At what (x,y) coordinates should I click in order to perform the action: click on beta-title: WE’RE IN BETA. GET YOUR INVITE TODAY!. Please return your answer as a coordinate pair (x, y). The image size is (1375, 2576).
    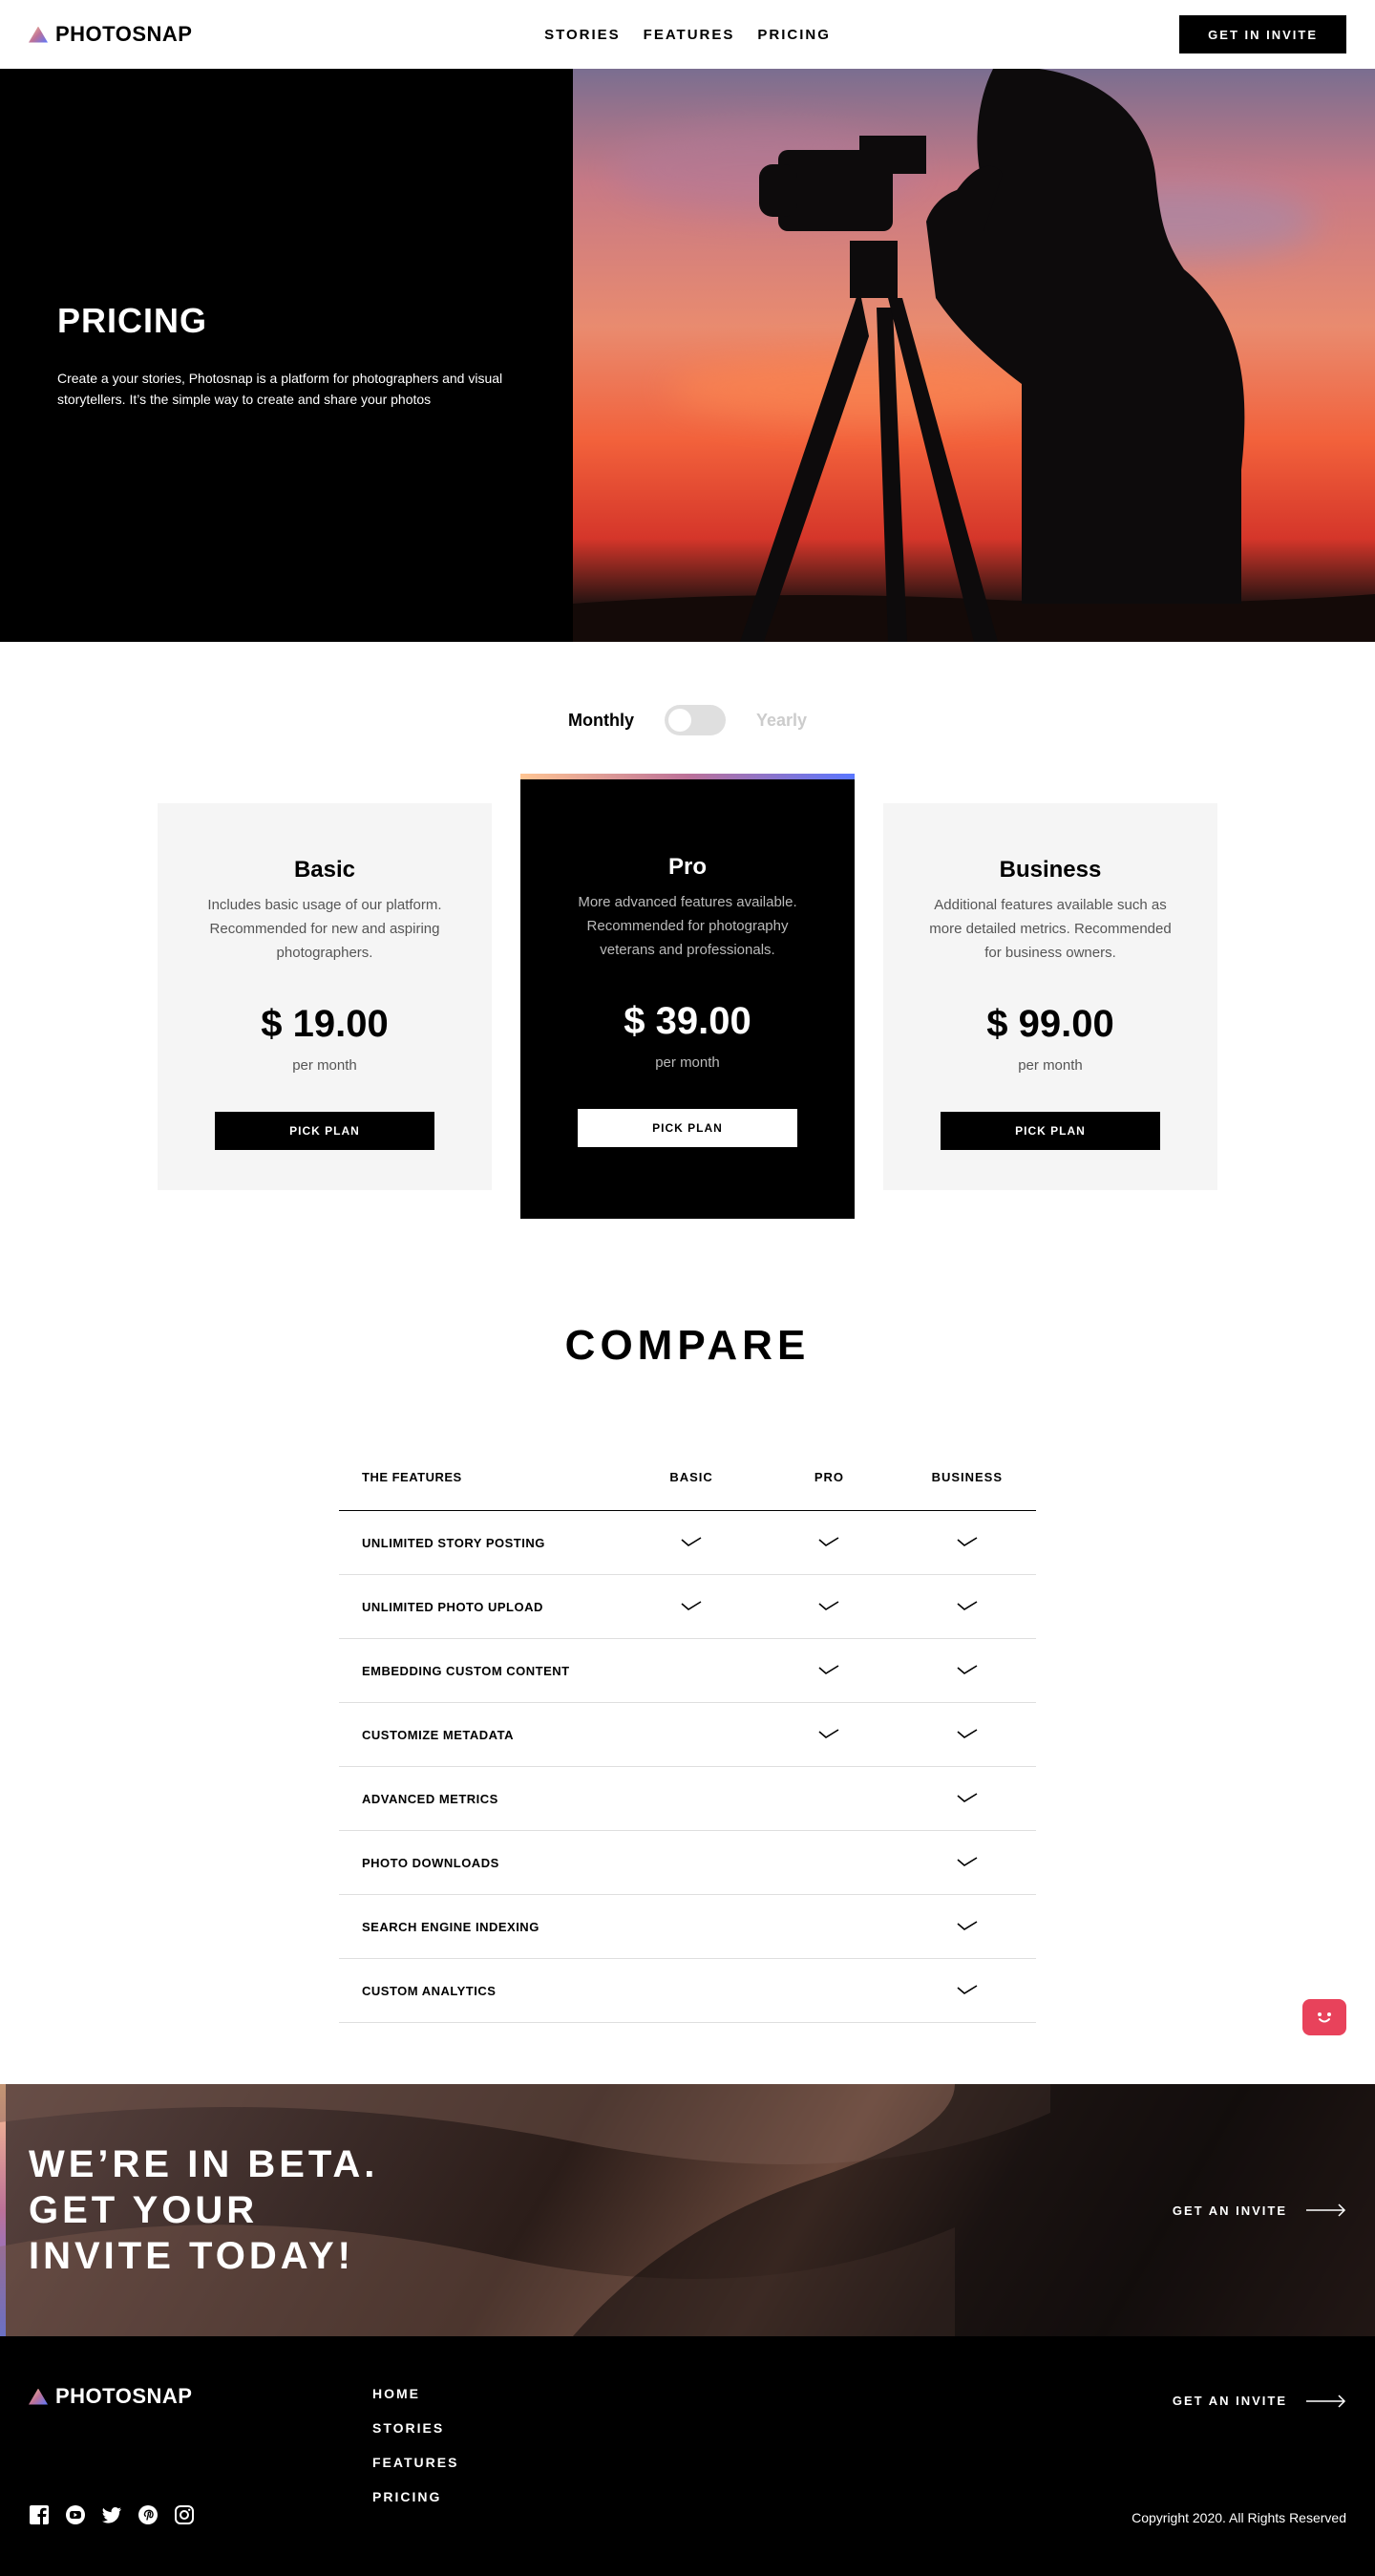
    Looking at the image, I should click on (204, 2210).